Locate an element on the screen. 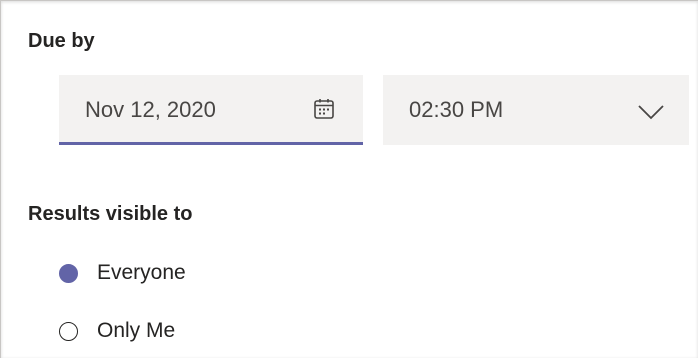 Image resolution: width=698 pixels, height=358 pixels. due-by-label: Due by is located at coordinates (61, 41).